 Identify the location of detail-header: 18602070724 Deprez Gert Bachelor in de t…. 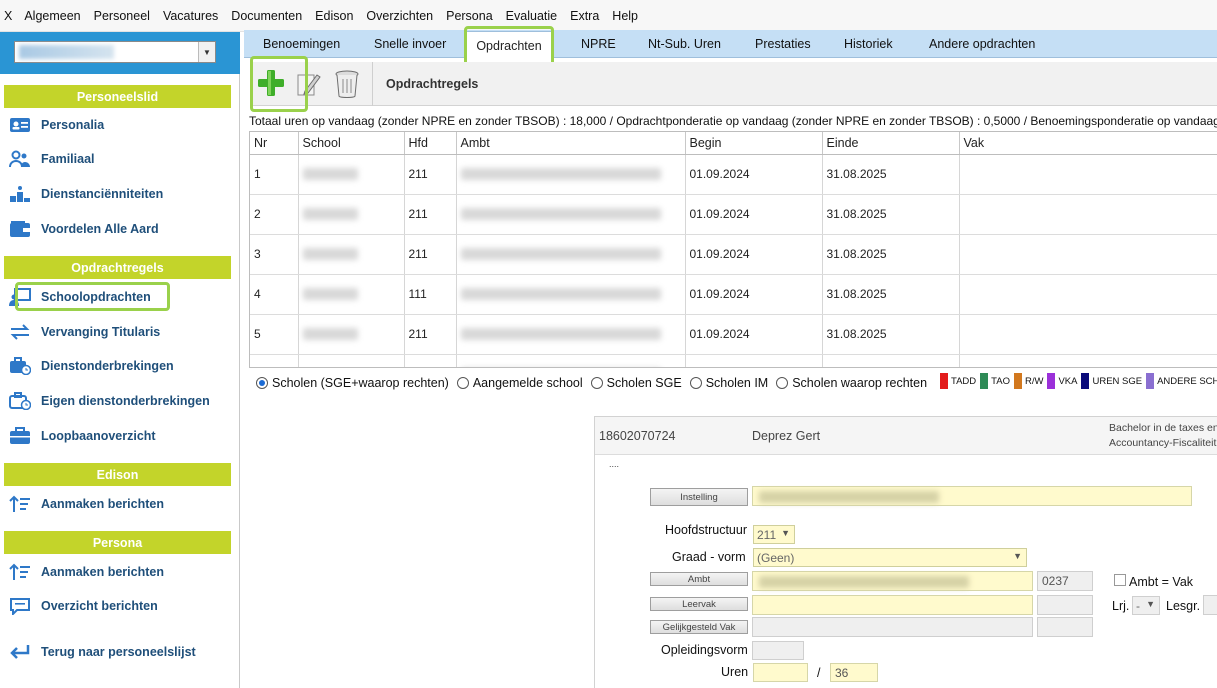
(906, 436).